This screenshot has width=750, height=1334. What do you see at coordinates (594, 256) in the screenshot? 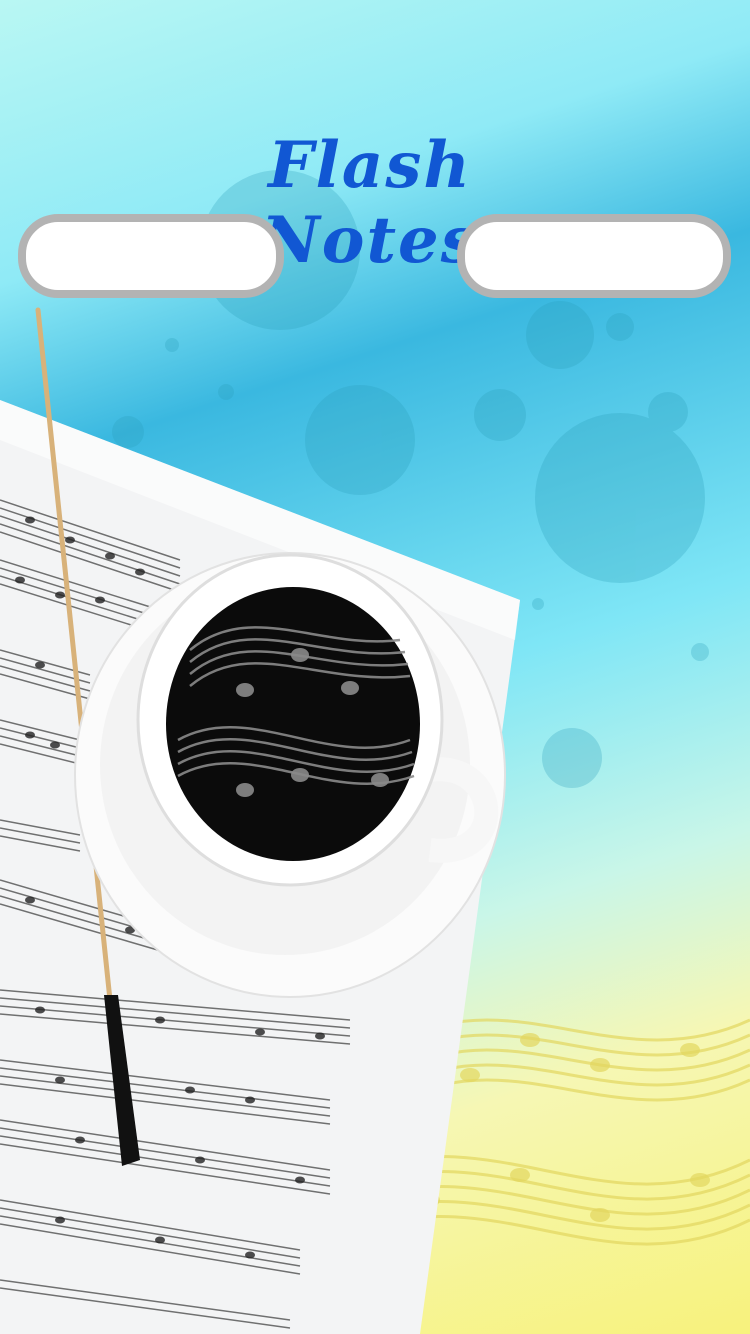
I see `right-button` at bounding box center [594, 256].